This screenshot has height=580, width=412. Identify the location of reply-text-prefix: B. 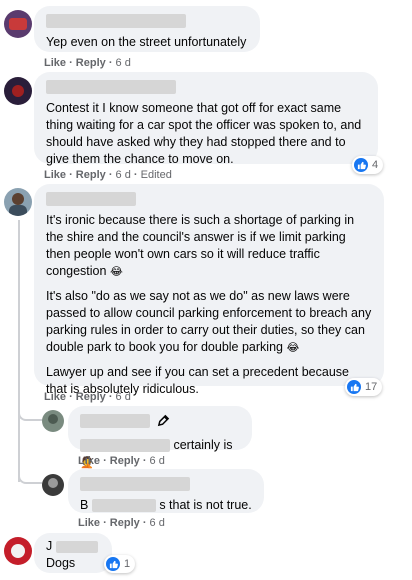
(84, 505).